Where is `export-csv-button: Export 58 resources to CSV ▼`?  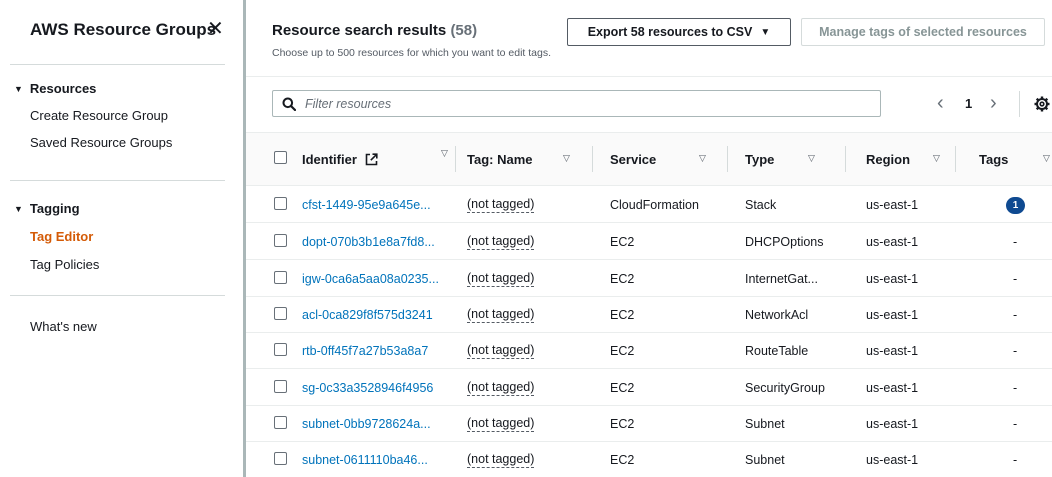
export-csv-button: Export 58 resources to CSV ▼ is located at coordinates (679, 32).